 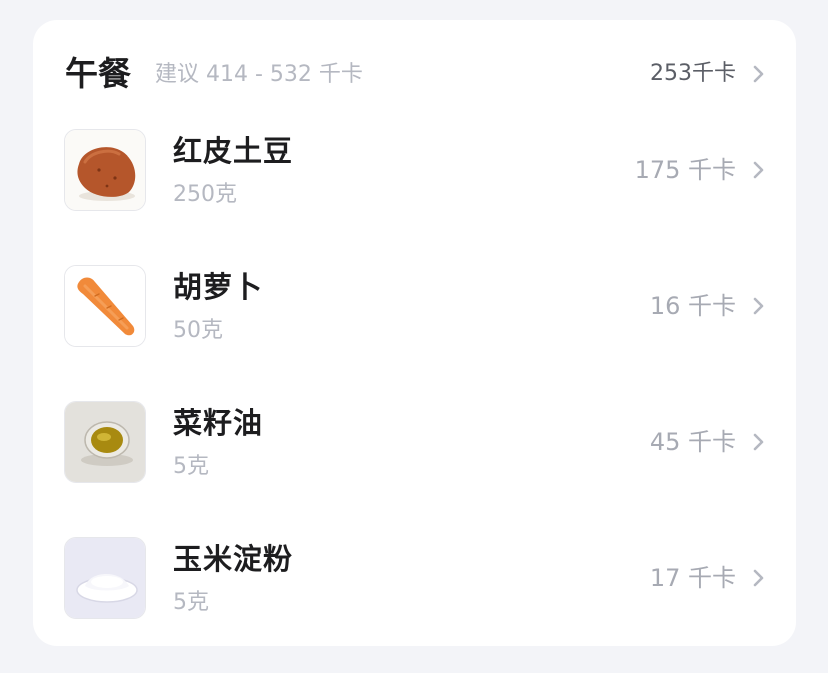 I want to click on food-kcal-group: 175 千卡, so click(x=700, y=170).